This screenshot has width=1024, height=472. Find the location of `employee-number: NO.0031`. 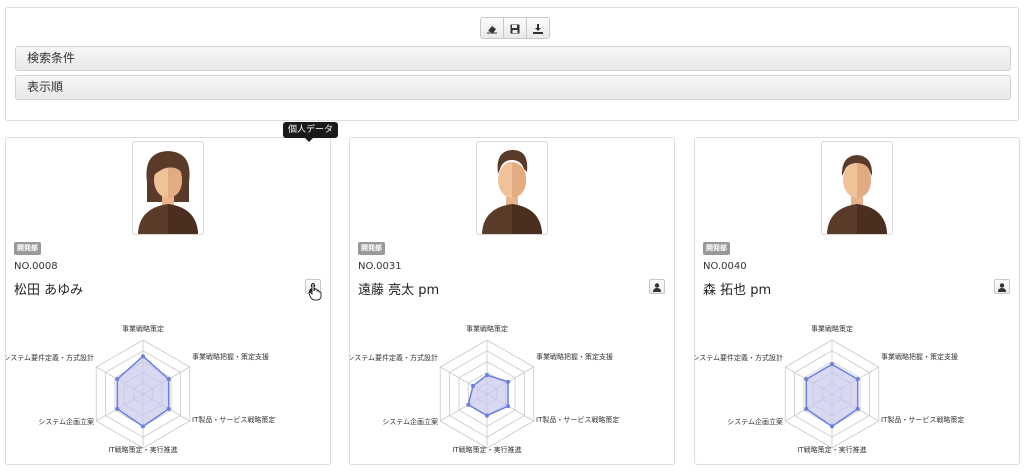

employee-number: NO.0031 is located at coordinates (380, 266).